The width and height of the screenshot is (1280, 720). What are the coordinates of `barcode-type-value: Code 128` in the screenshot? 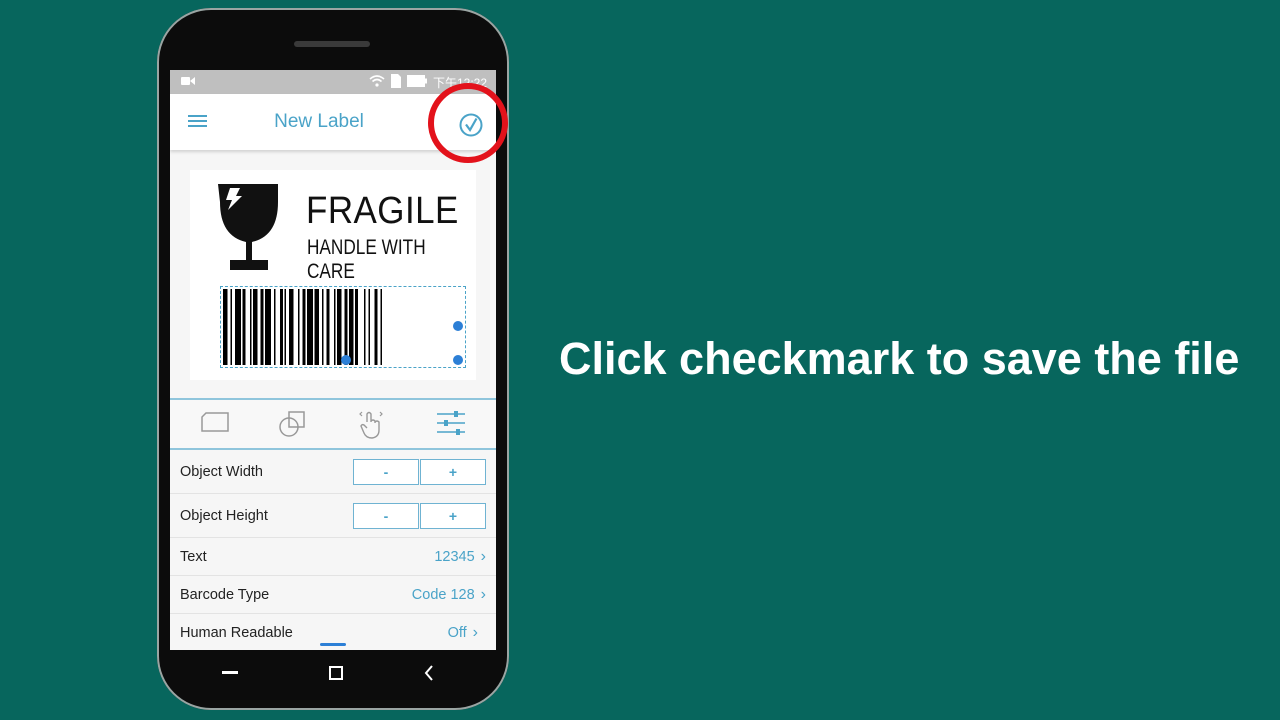 It's located at (443, 594).